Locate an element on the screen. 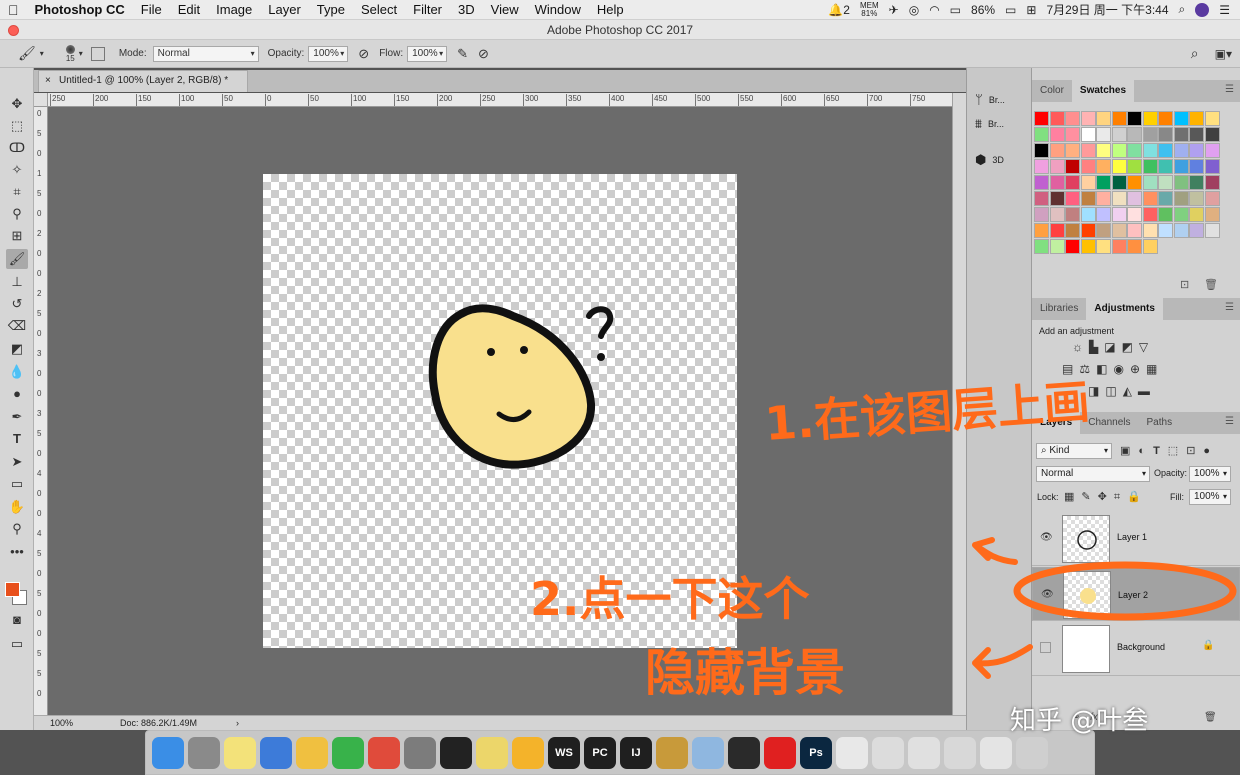 This screenshot has width=1240, height=775. filter-adjustment-icon: ◐ is located at coordinates (1145, 451).